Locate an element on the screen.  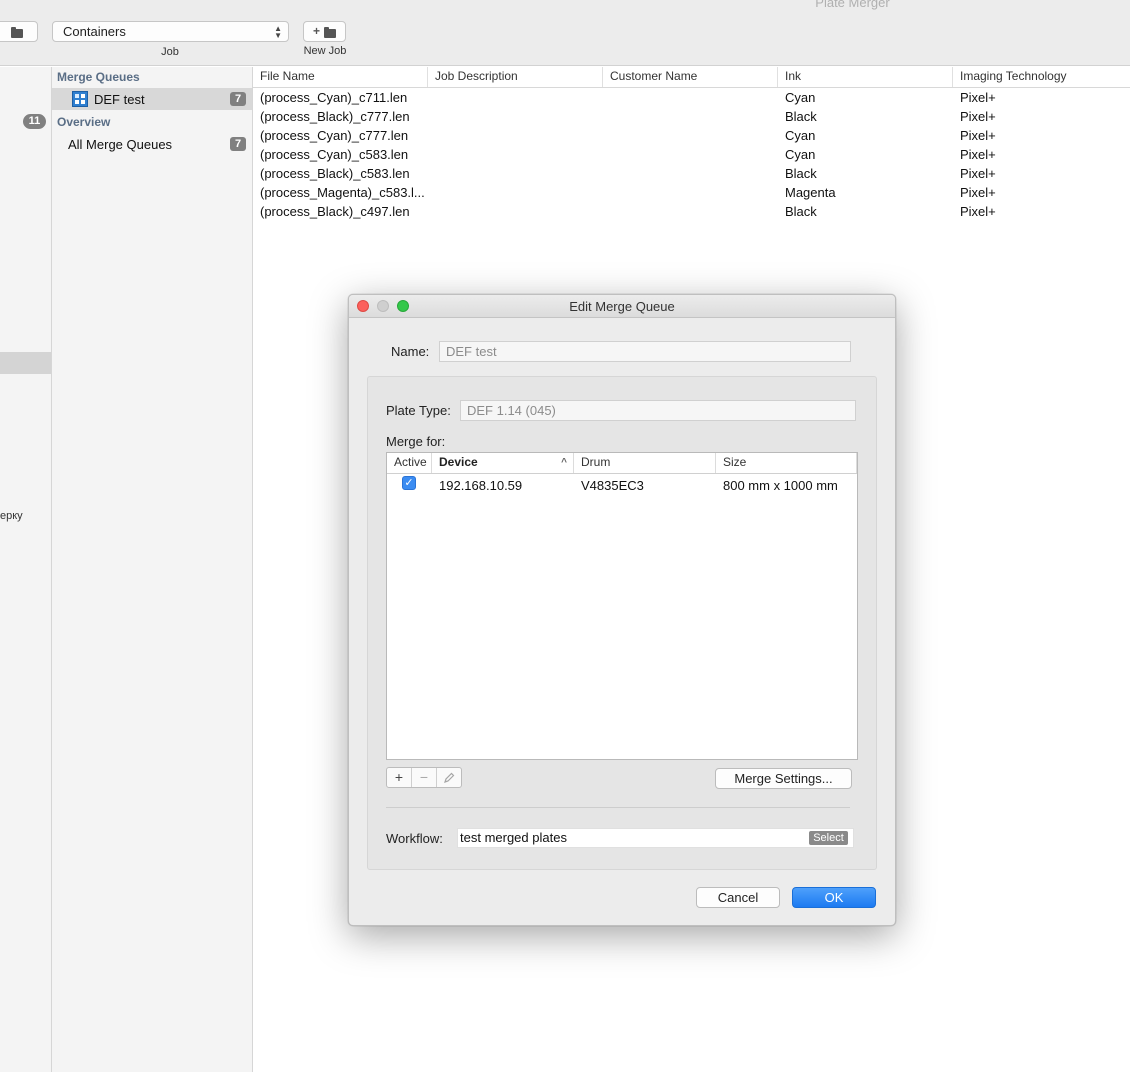
edit-button is located at coordinates (449, 777).